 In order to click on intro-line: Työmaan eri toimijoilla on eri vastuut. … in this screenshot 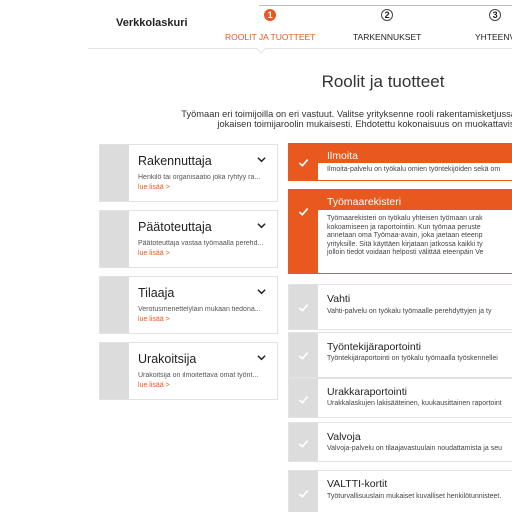, I will do `click(346, 114)`.